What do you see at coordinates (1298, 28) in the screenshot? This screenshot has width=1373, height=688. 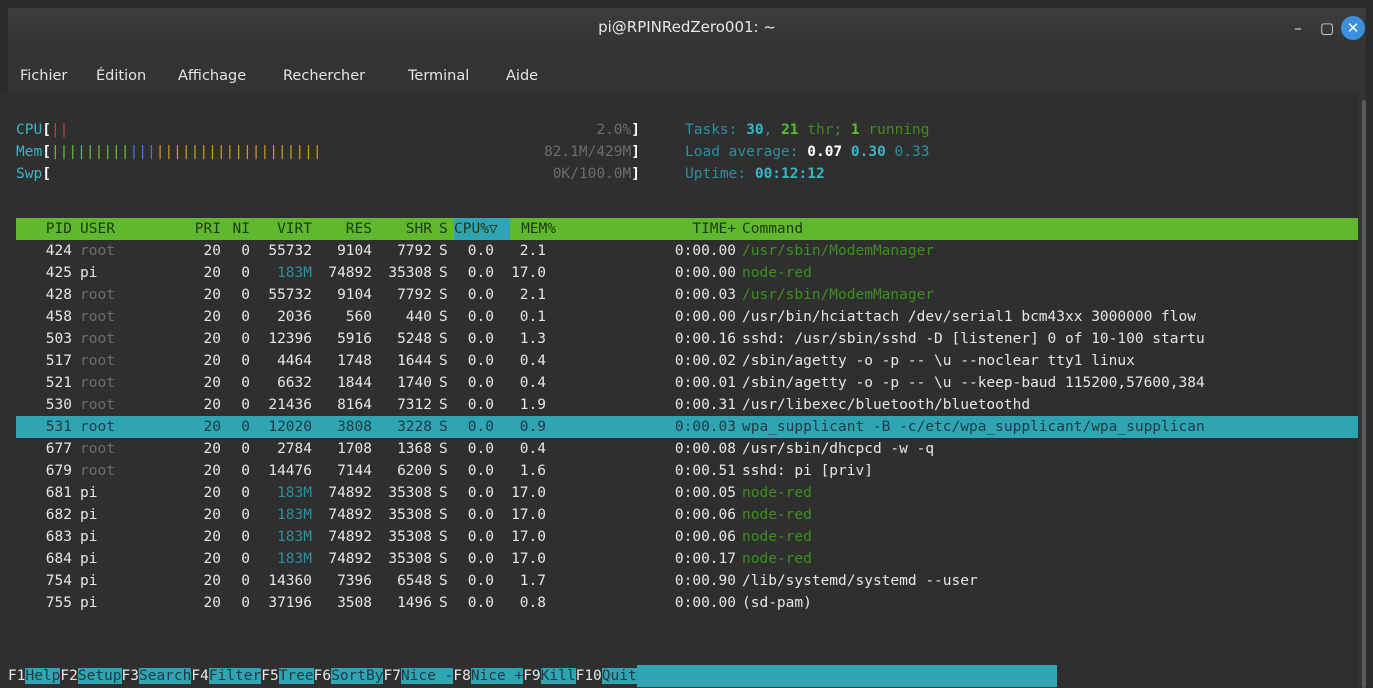 I see `minimize-button: –` at bounding box center [1298, 28].